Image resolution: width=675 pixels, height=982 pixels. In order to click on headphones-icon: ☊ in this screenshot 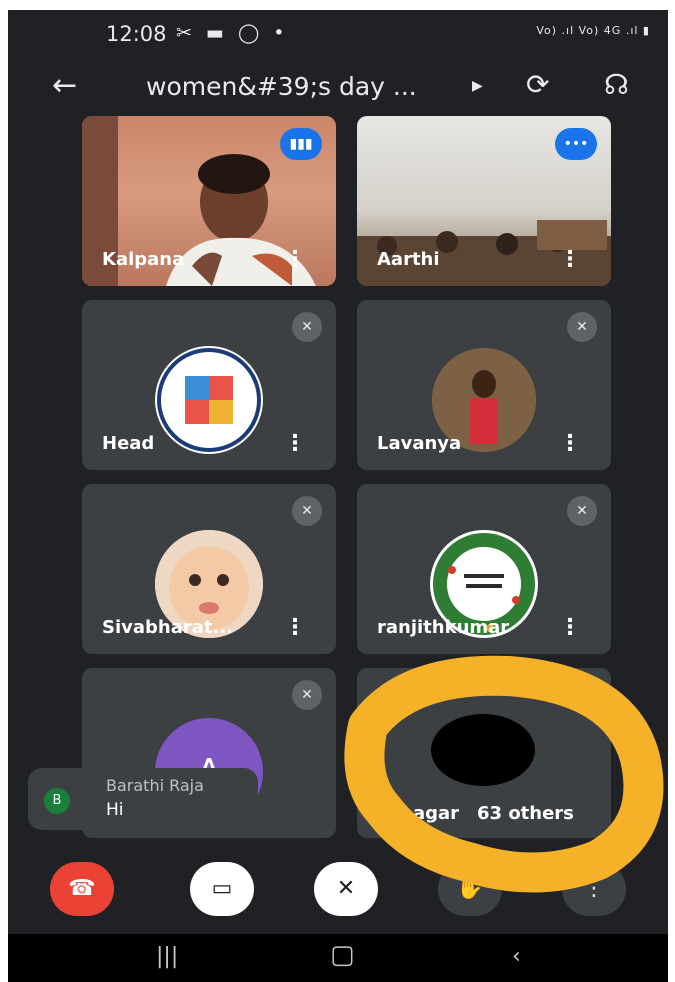, I will do `click(616, 84)`.